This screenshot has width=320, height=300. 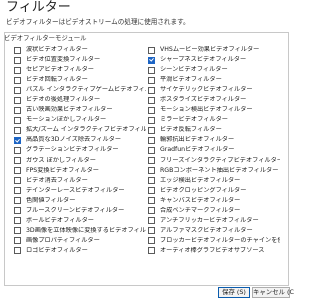 What do you see at coordinates (80, 100) in the screenshot?
I see `filter-checkbox-item: ビデオの後処理フィルター` at bounding box center [80, 100].